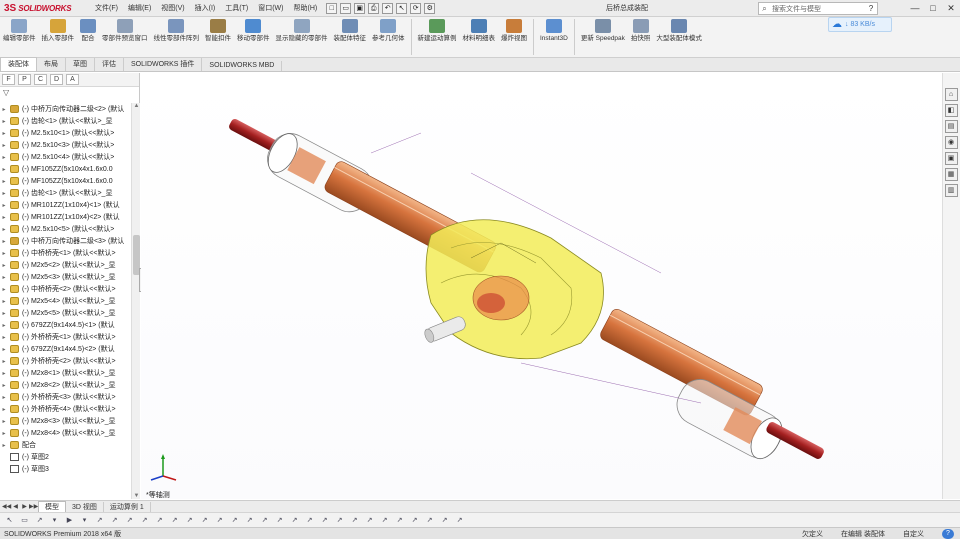  What do you see at coordinates (270, 8) in the screenshot?
I see `menu-item: 窗口(W)` at bounding box center [270, 8].